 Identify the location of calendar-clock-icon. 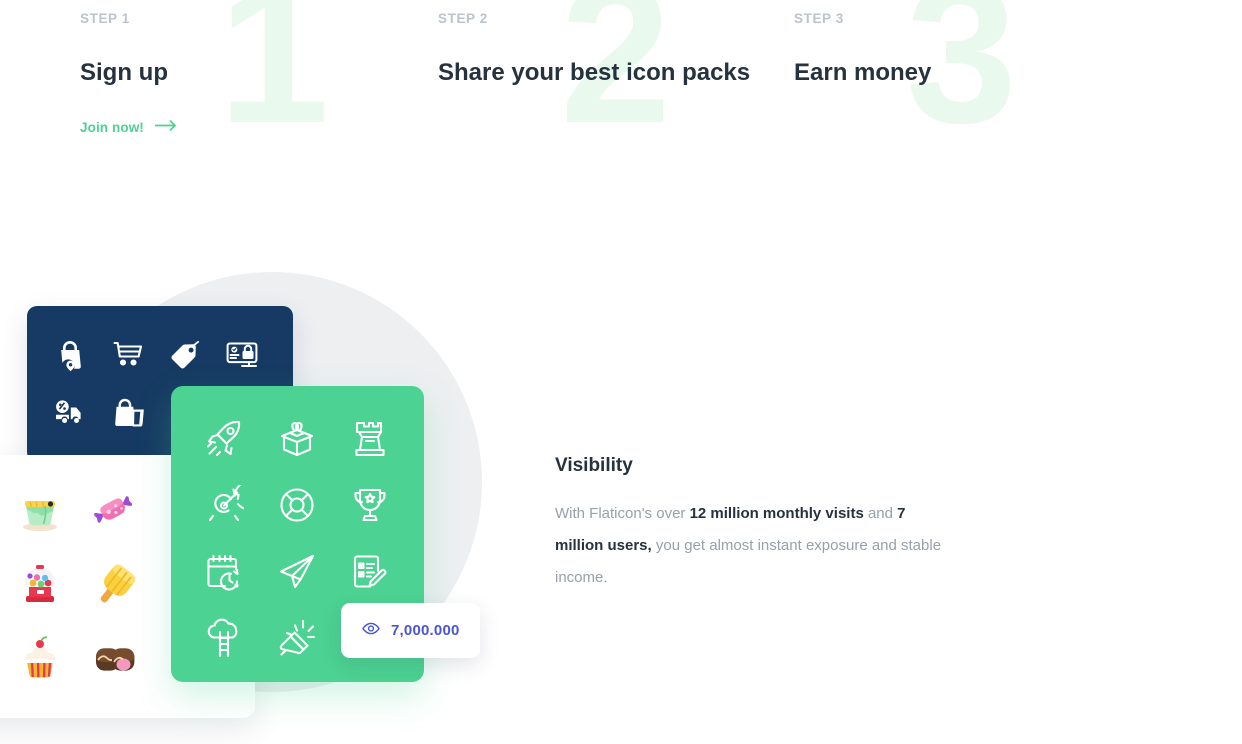
(224, 572).